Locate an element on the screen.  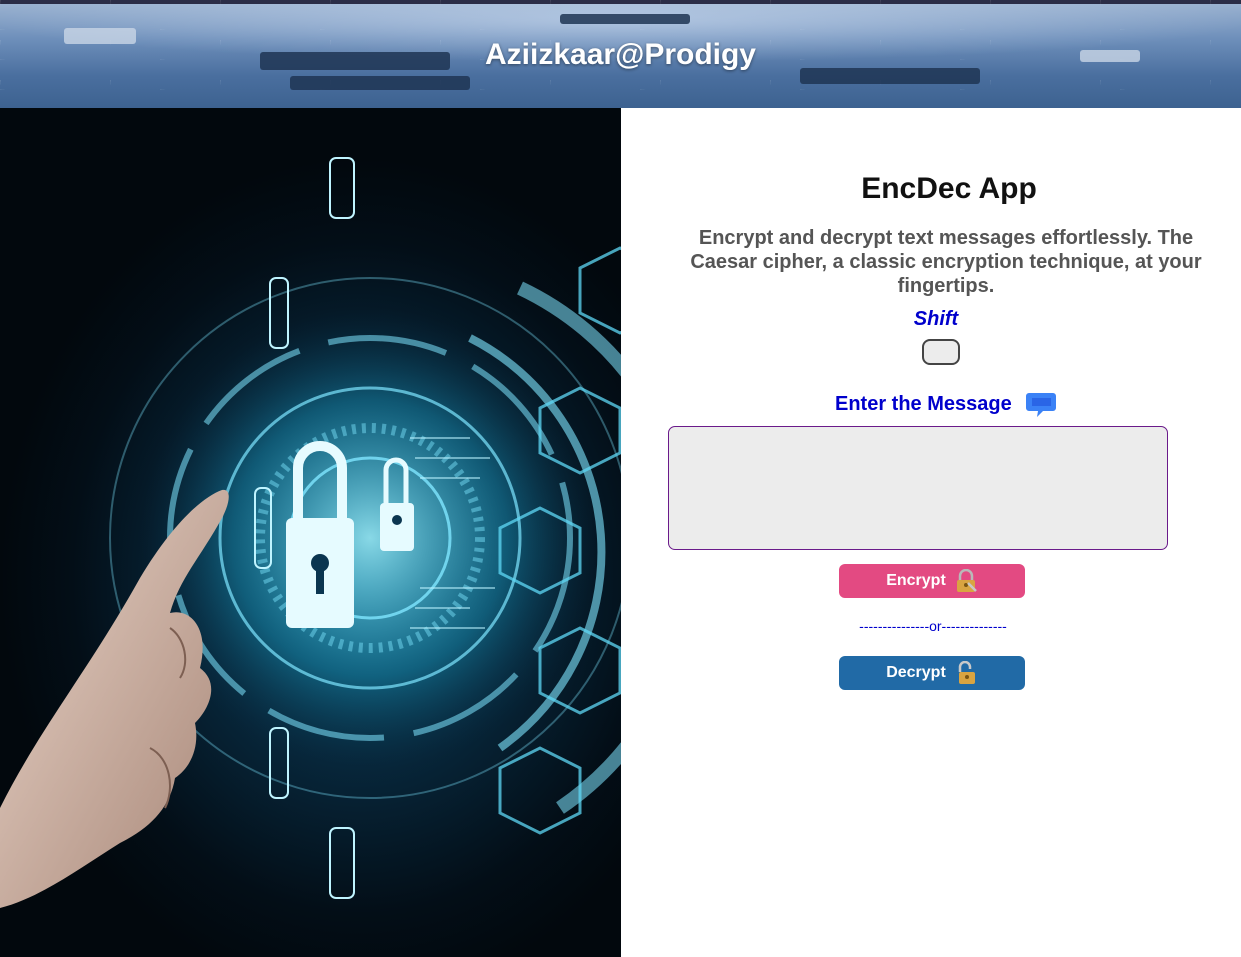
header-banner: Aziizkaar@Prodigy is located at coordinates (620, 54).